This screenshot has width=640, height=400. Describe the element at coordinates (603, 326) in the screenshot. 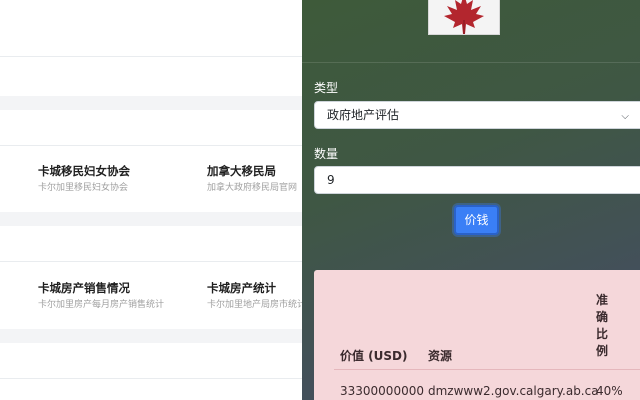

I see `column-header-accuracy: 准 确 比 例` at that location.